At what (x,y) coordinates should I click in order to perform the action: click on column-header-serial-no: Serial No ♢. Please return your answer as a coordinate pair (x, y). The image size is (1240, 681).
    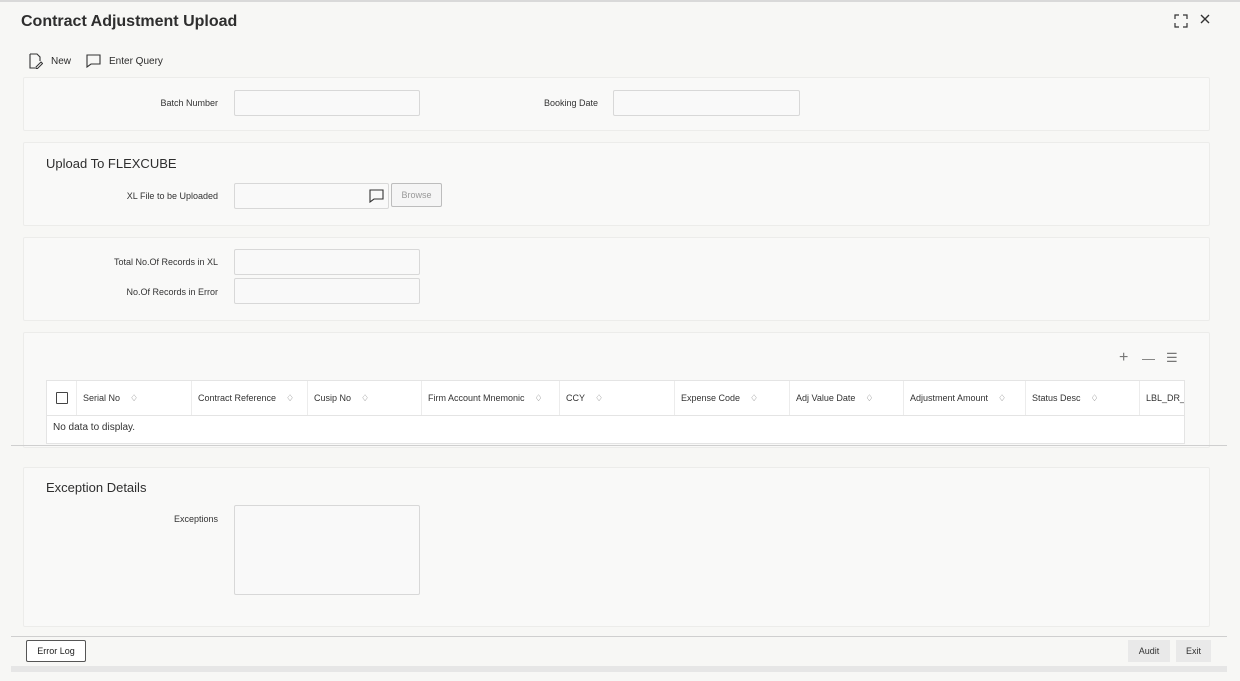
    Looking at the image, I should click on (134, 398).